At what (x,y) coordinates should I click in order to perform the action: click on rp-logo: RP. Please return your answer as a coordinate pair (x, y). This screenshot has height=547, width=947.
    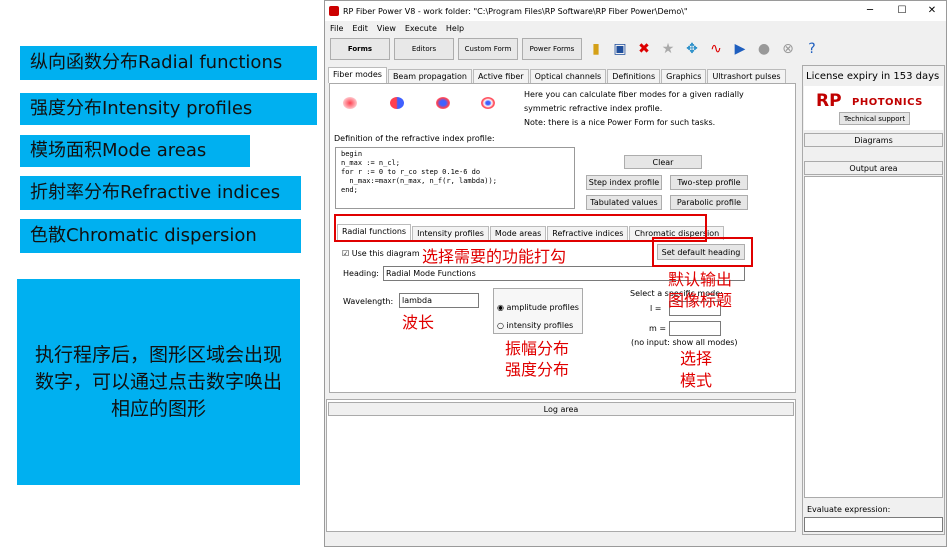
    Looking at the image, I should click on (829, 101).